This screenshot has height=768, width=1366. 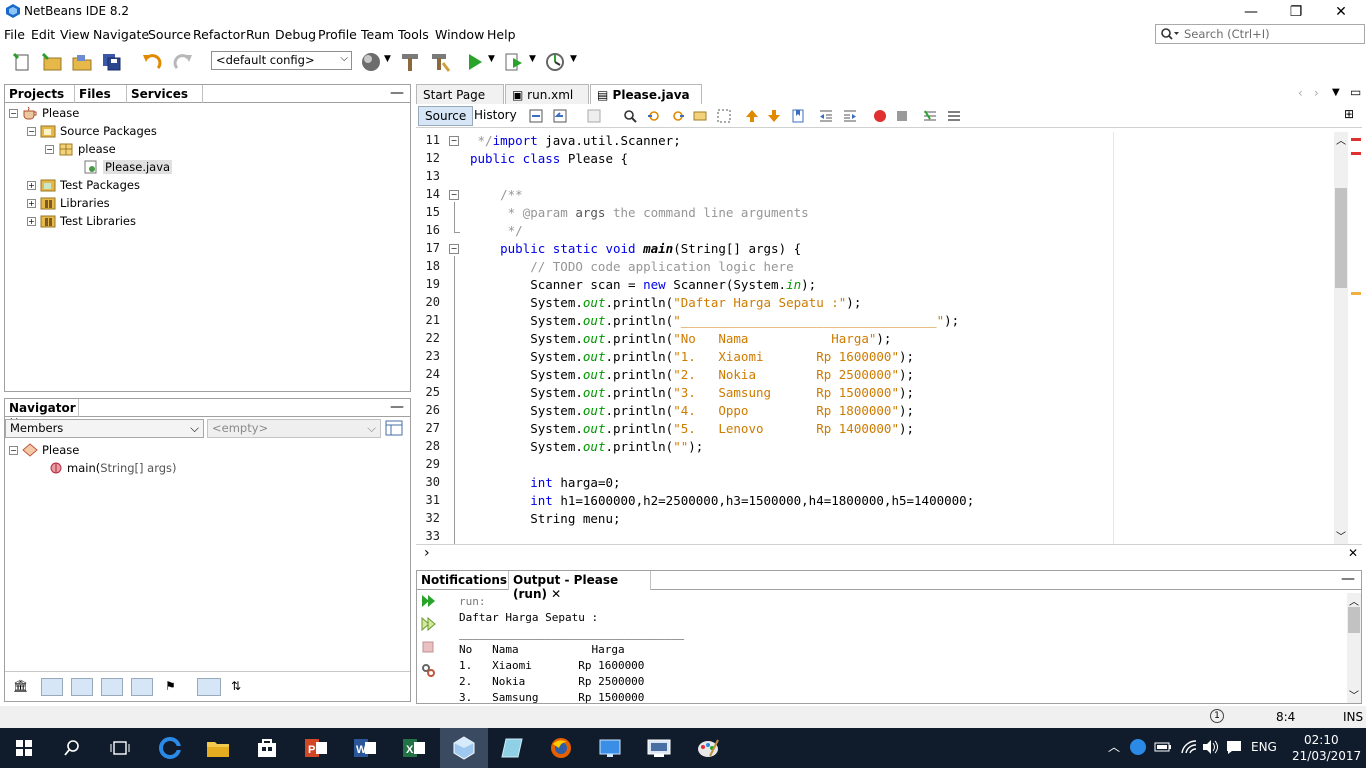 What do you see at coordinates (414, 748) in the screenshot?
I see `excel-icon: X` at bounding box center [414, 748].